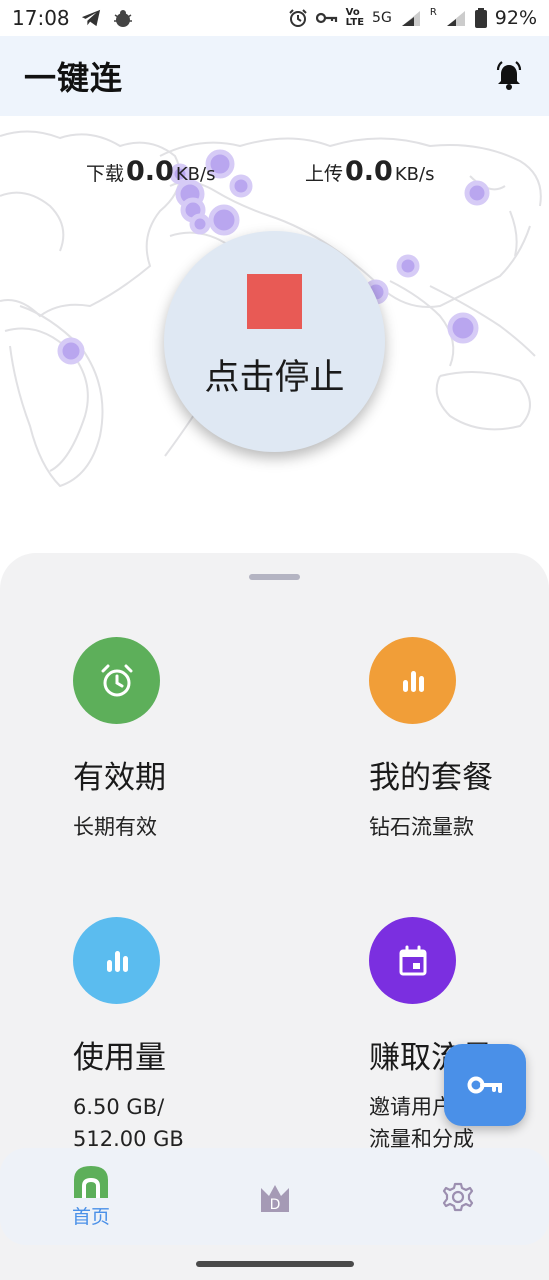 This screenshot has height=1280, width=549. I want to click on tab-discover: D, so click(275, 1196).